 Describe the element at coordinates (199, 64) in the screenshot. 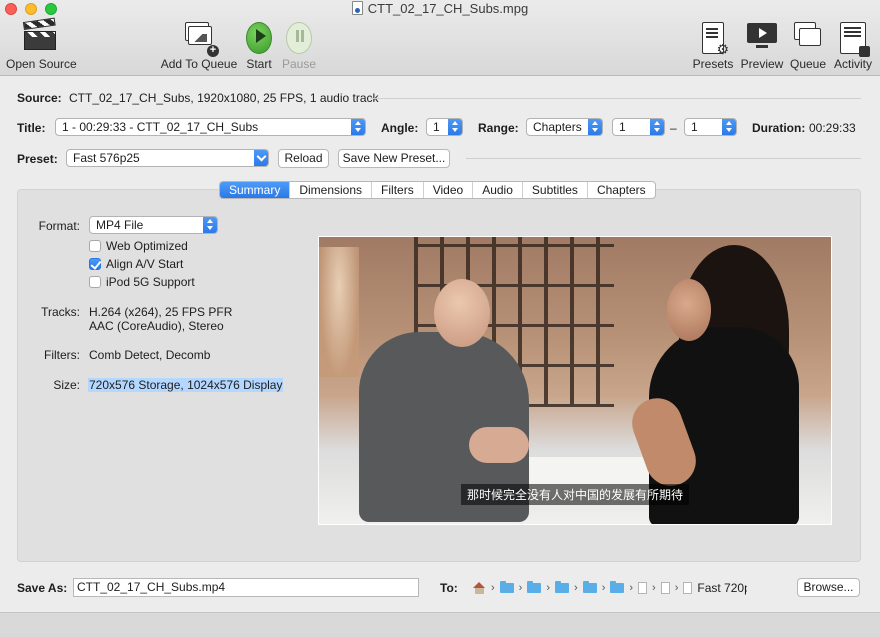

I see `add-to-queue-label: Add To Queue` at that location.